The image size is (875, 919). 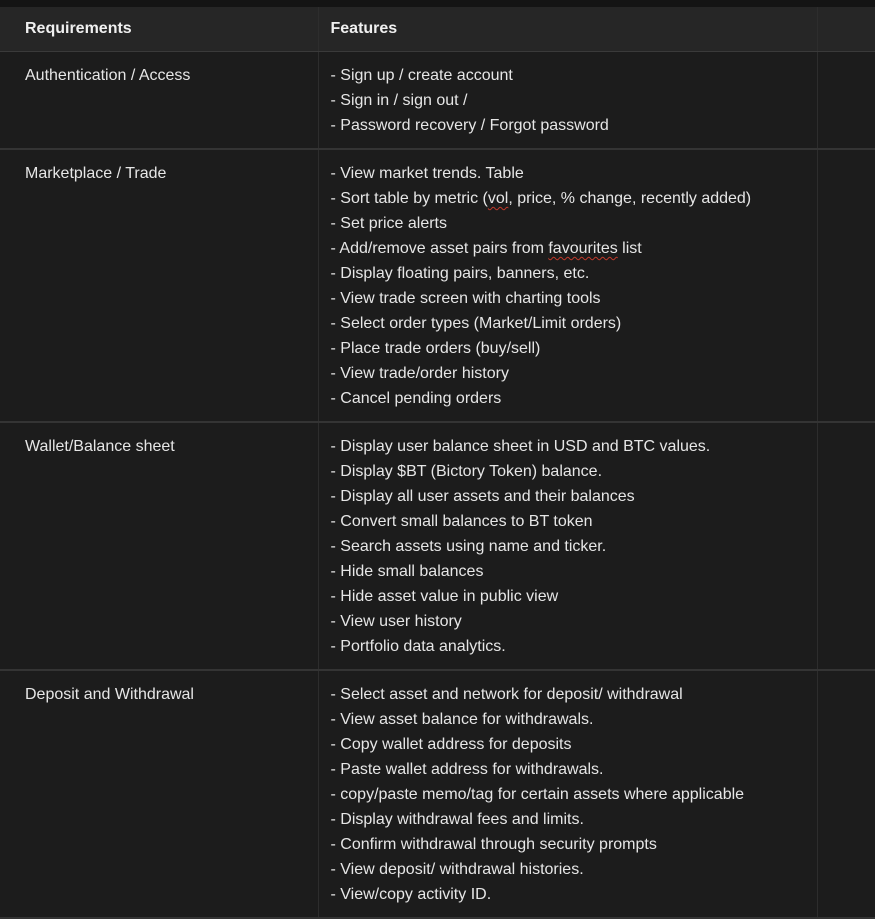 What do you see at coordinates (461, 521) in the screenshot?
I see `feature-item: - Convert small balances to BT token` at bounding box center [461, 521].